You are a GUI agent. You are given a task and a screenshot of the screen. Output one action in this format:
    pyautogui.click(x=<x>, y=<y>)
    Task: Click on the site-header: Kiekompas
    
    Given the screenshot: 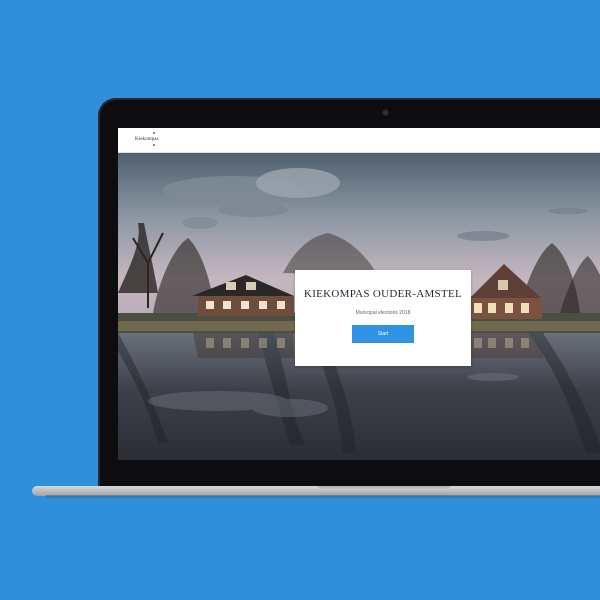 What is the action you would take?
    pyautogui.click(x=359, y=140)
    